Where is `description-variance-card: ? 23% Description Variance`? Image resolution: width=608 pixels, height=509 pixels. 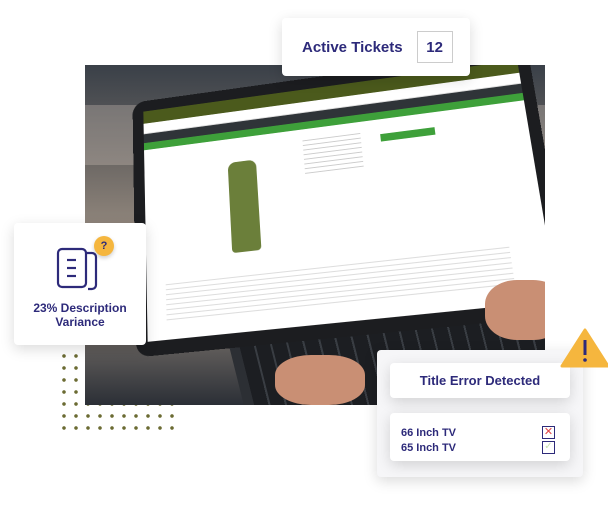
description-variance-card: ? 23% Description Variance is located at coordinates (80, 284).